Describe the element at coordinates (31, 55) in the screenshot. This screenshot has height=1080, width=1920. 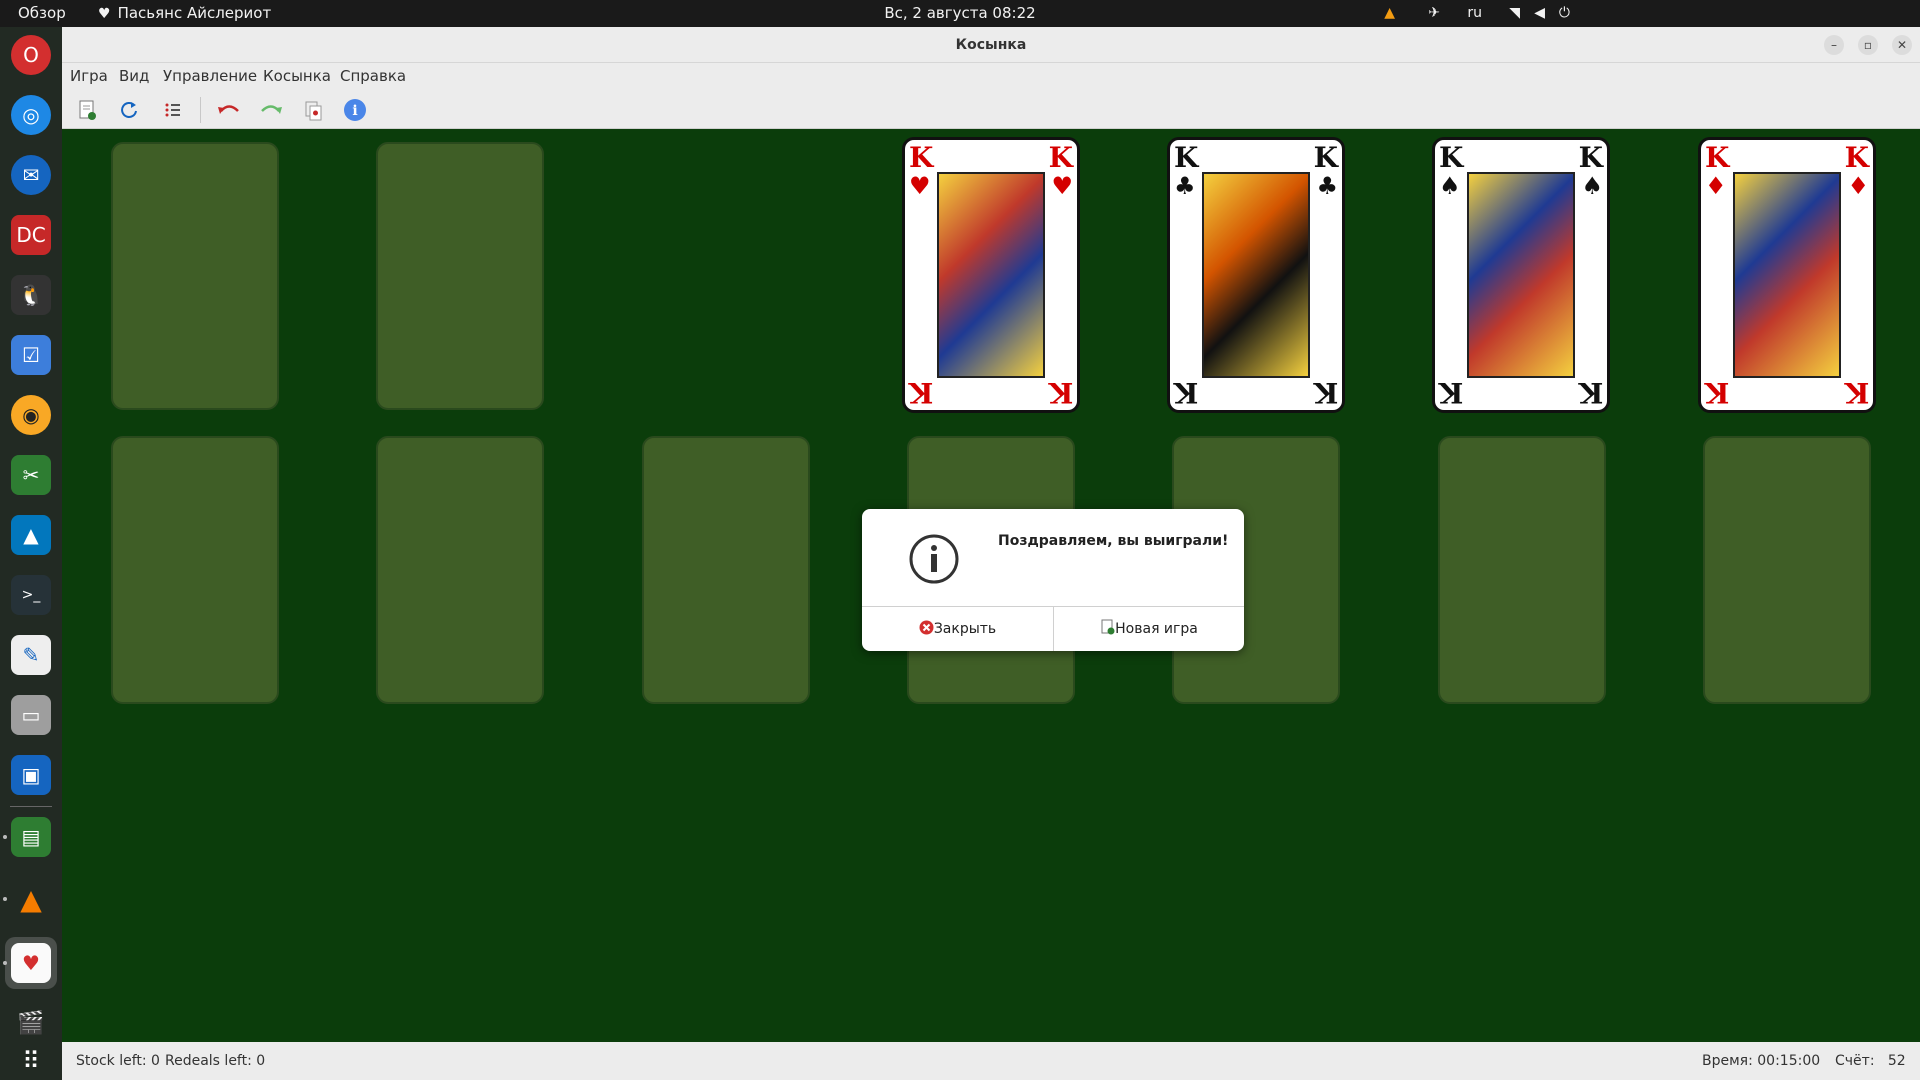
I see `opera-icon: O` at that location.